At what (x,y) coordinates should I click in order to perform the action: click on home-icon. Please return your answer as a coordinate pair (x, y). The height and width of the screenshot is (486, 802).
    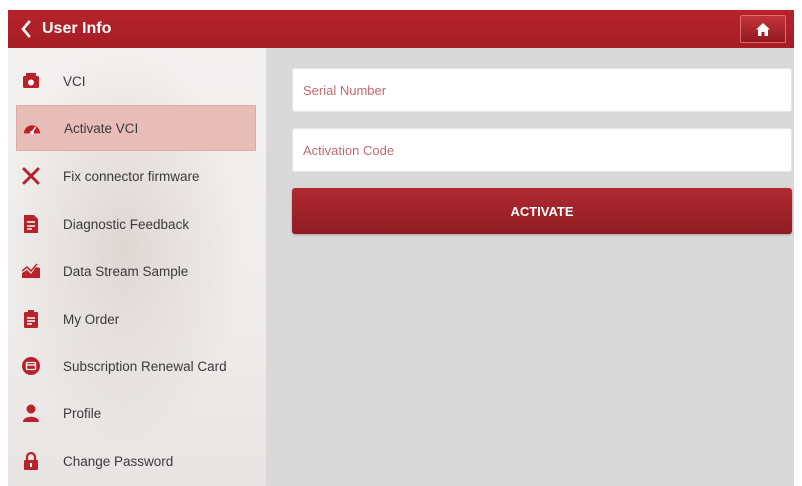
    Looking at the image, I should click on (763, 29).